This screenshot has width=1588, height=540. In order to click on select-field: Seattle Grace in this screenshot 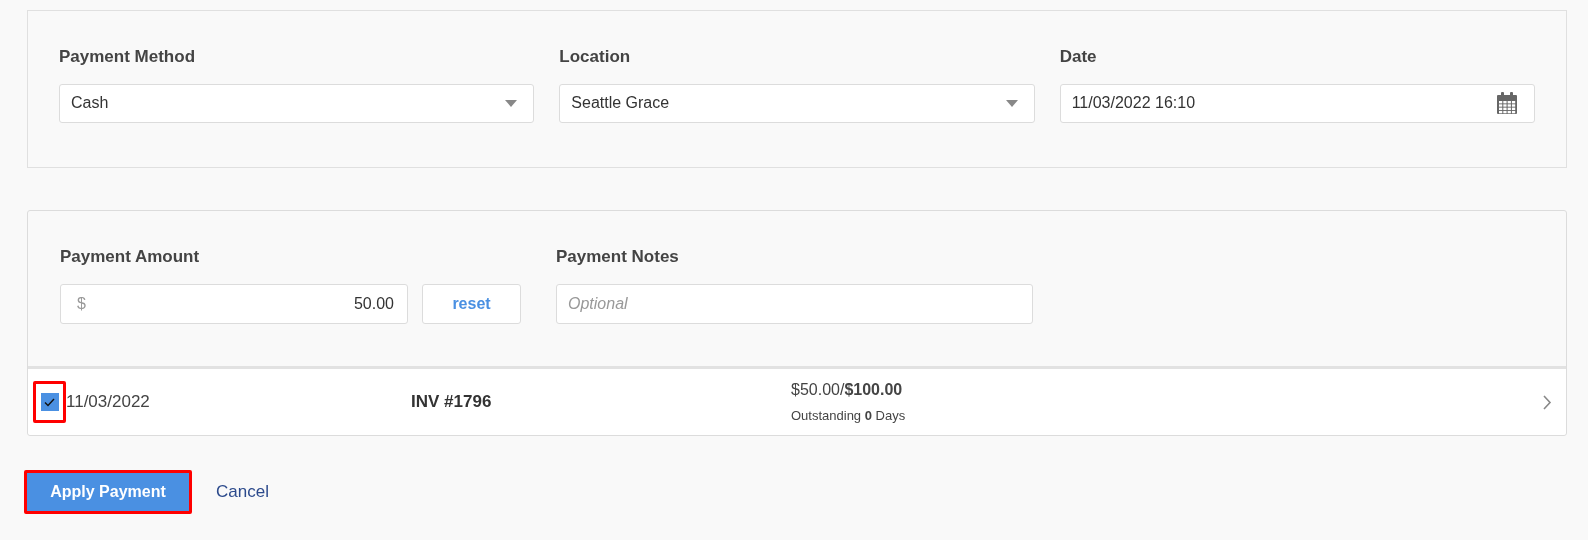, I will do `click(797, 103)`.